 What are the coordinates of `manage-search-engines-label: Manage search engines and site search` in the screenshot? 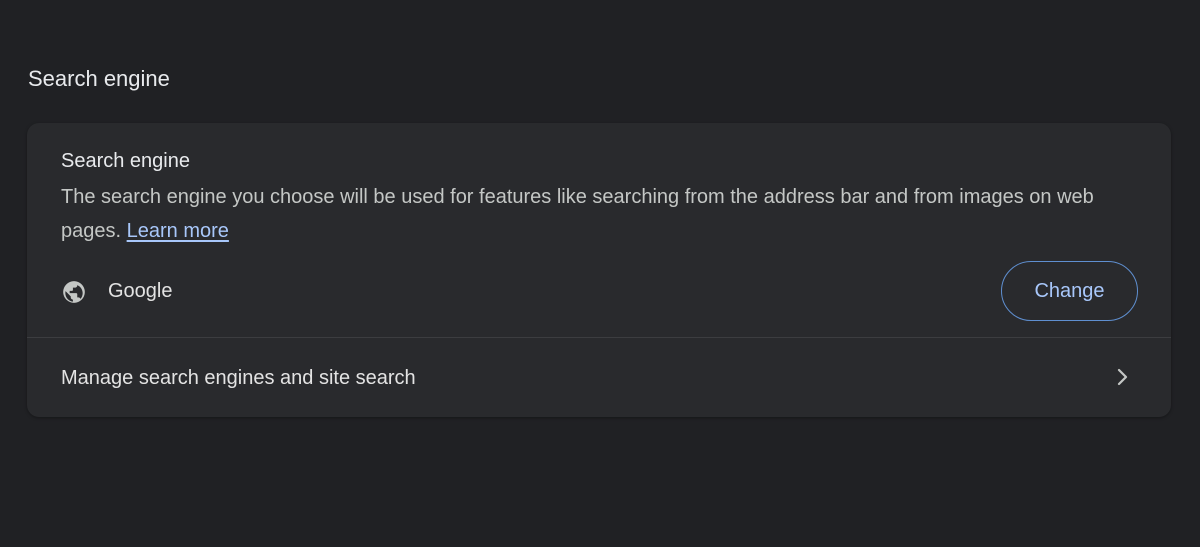 It's located at (238, 378).